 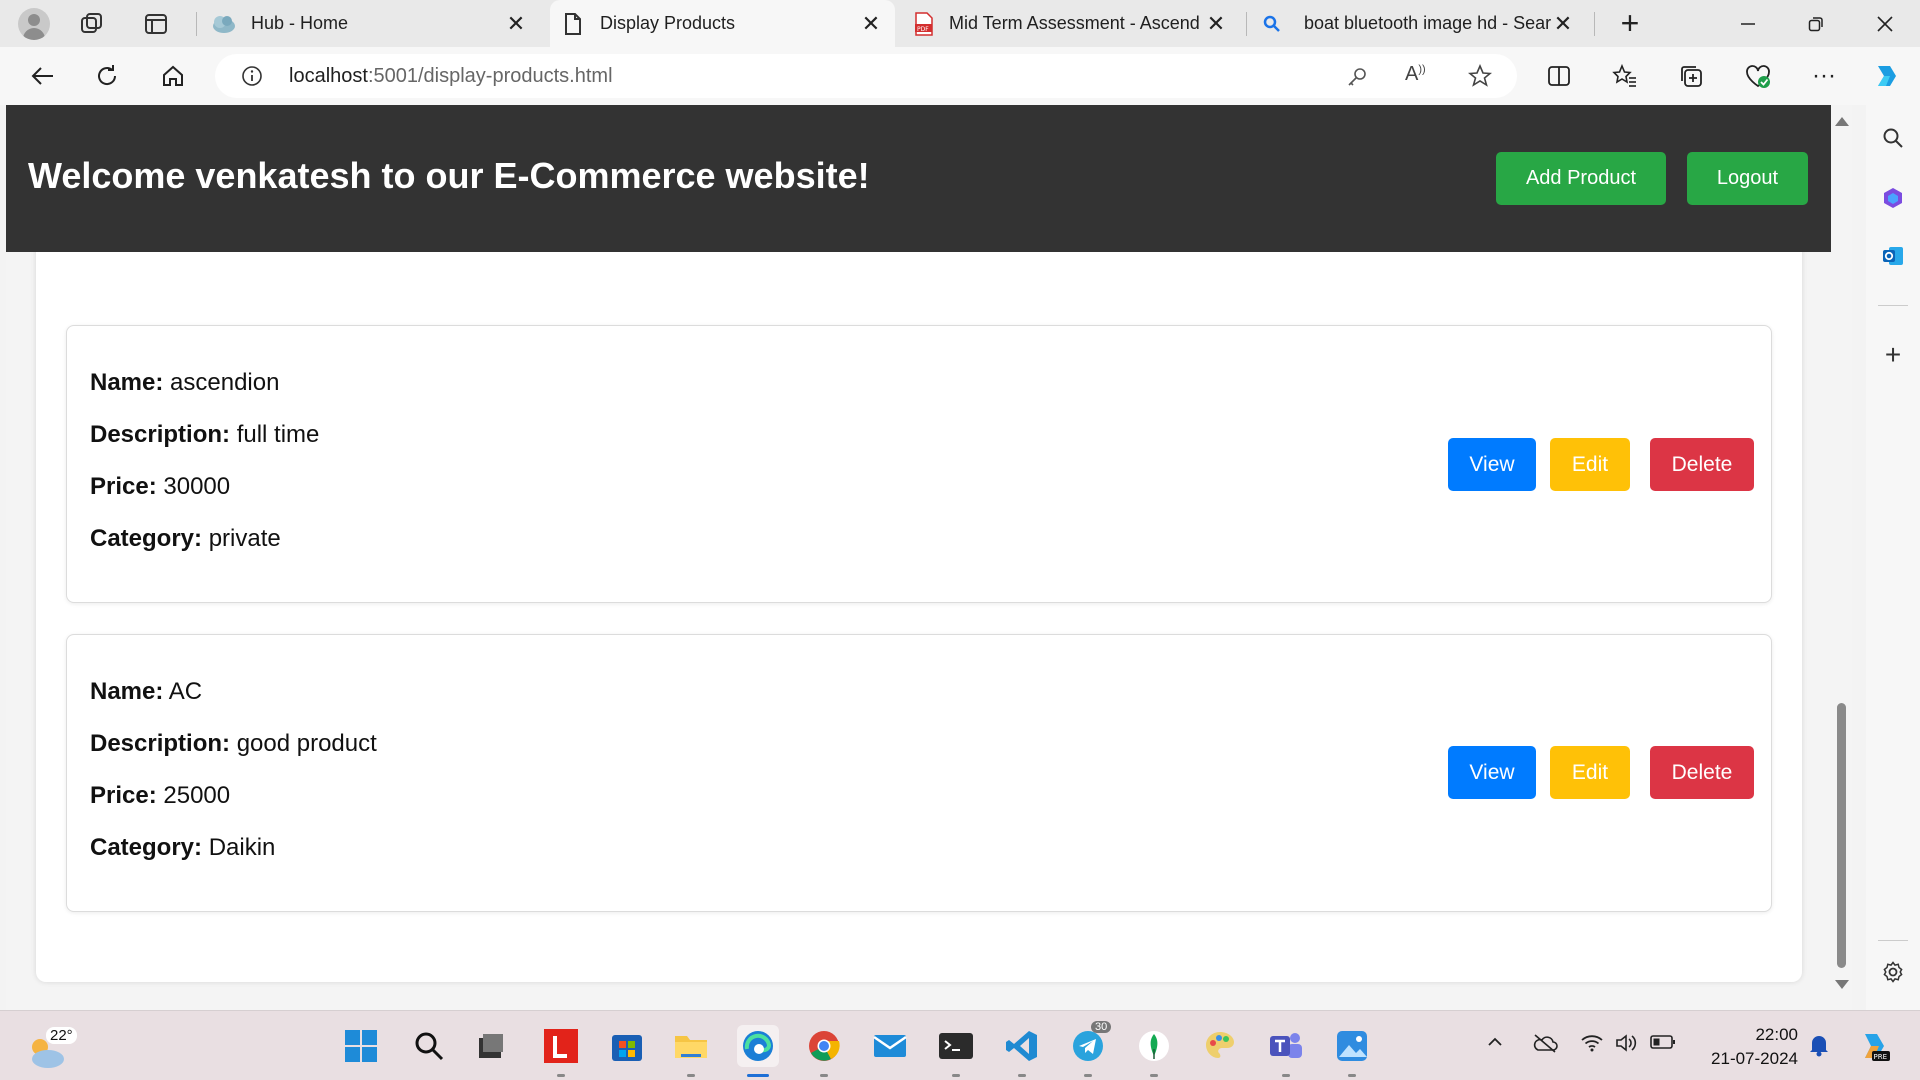 What do you see at coordinates (890, 1046) in the screenshot?
I see `mail-icon` at bounding box center [890, 1046].